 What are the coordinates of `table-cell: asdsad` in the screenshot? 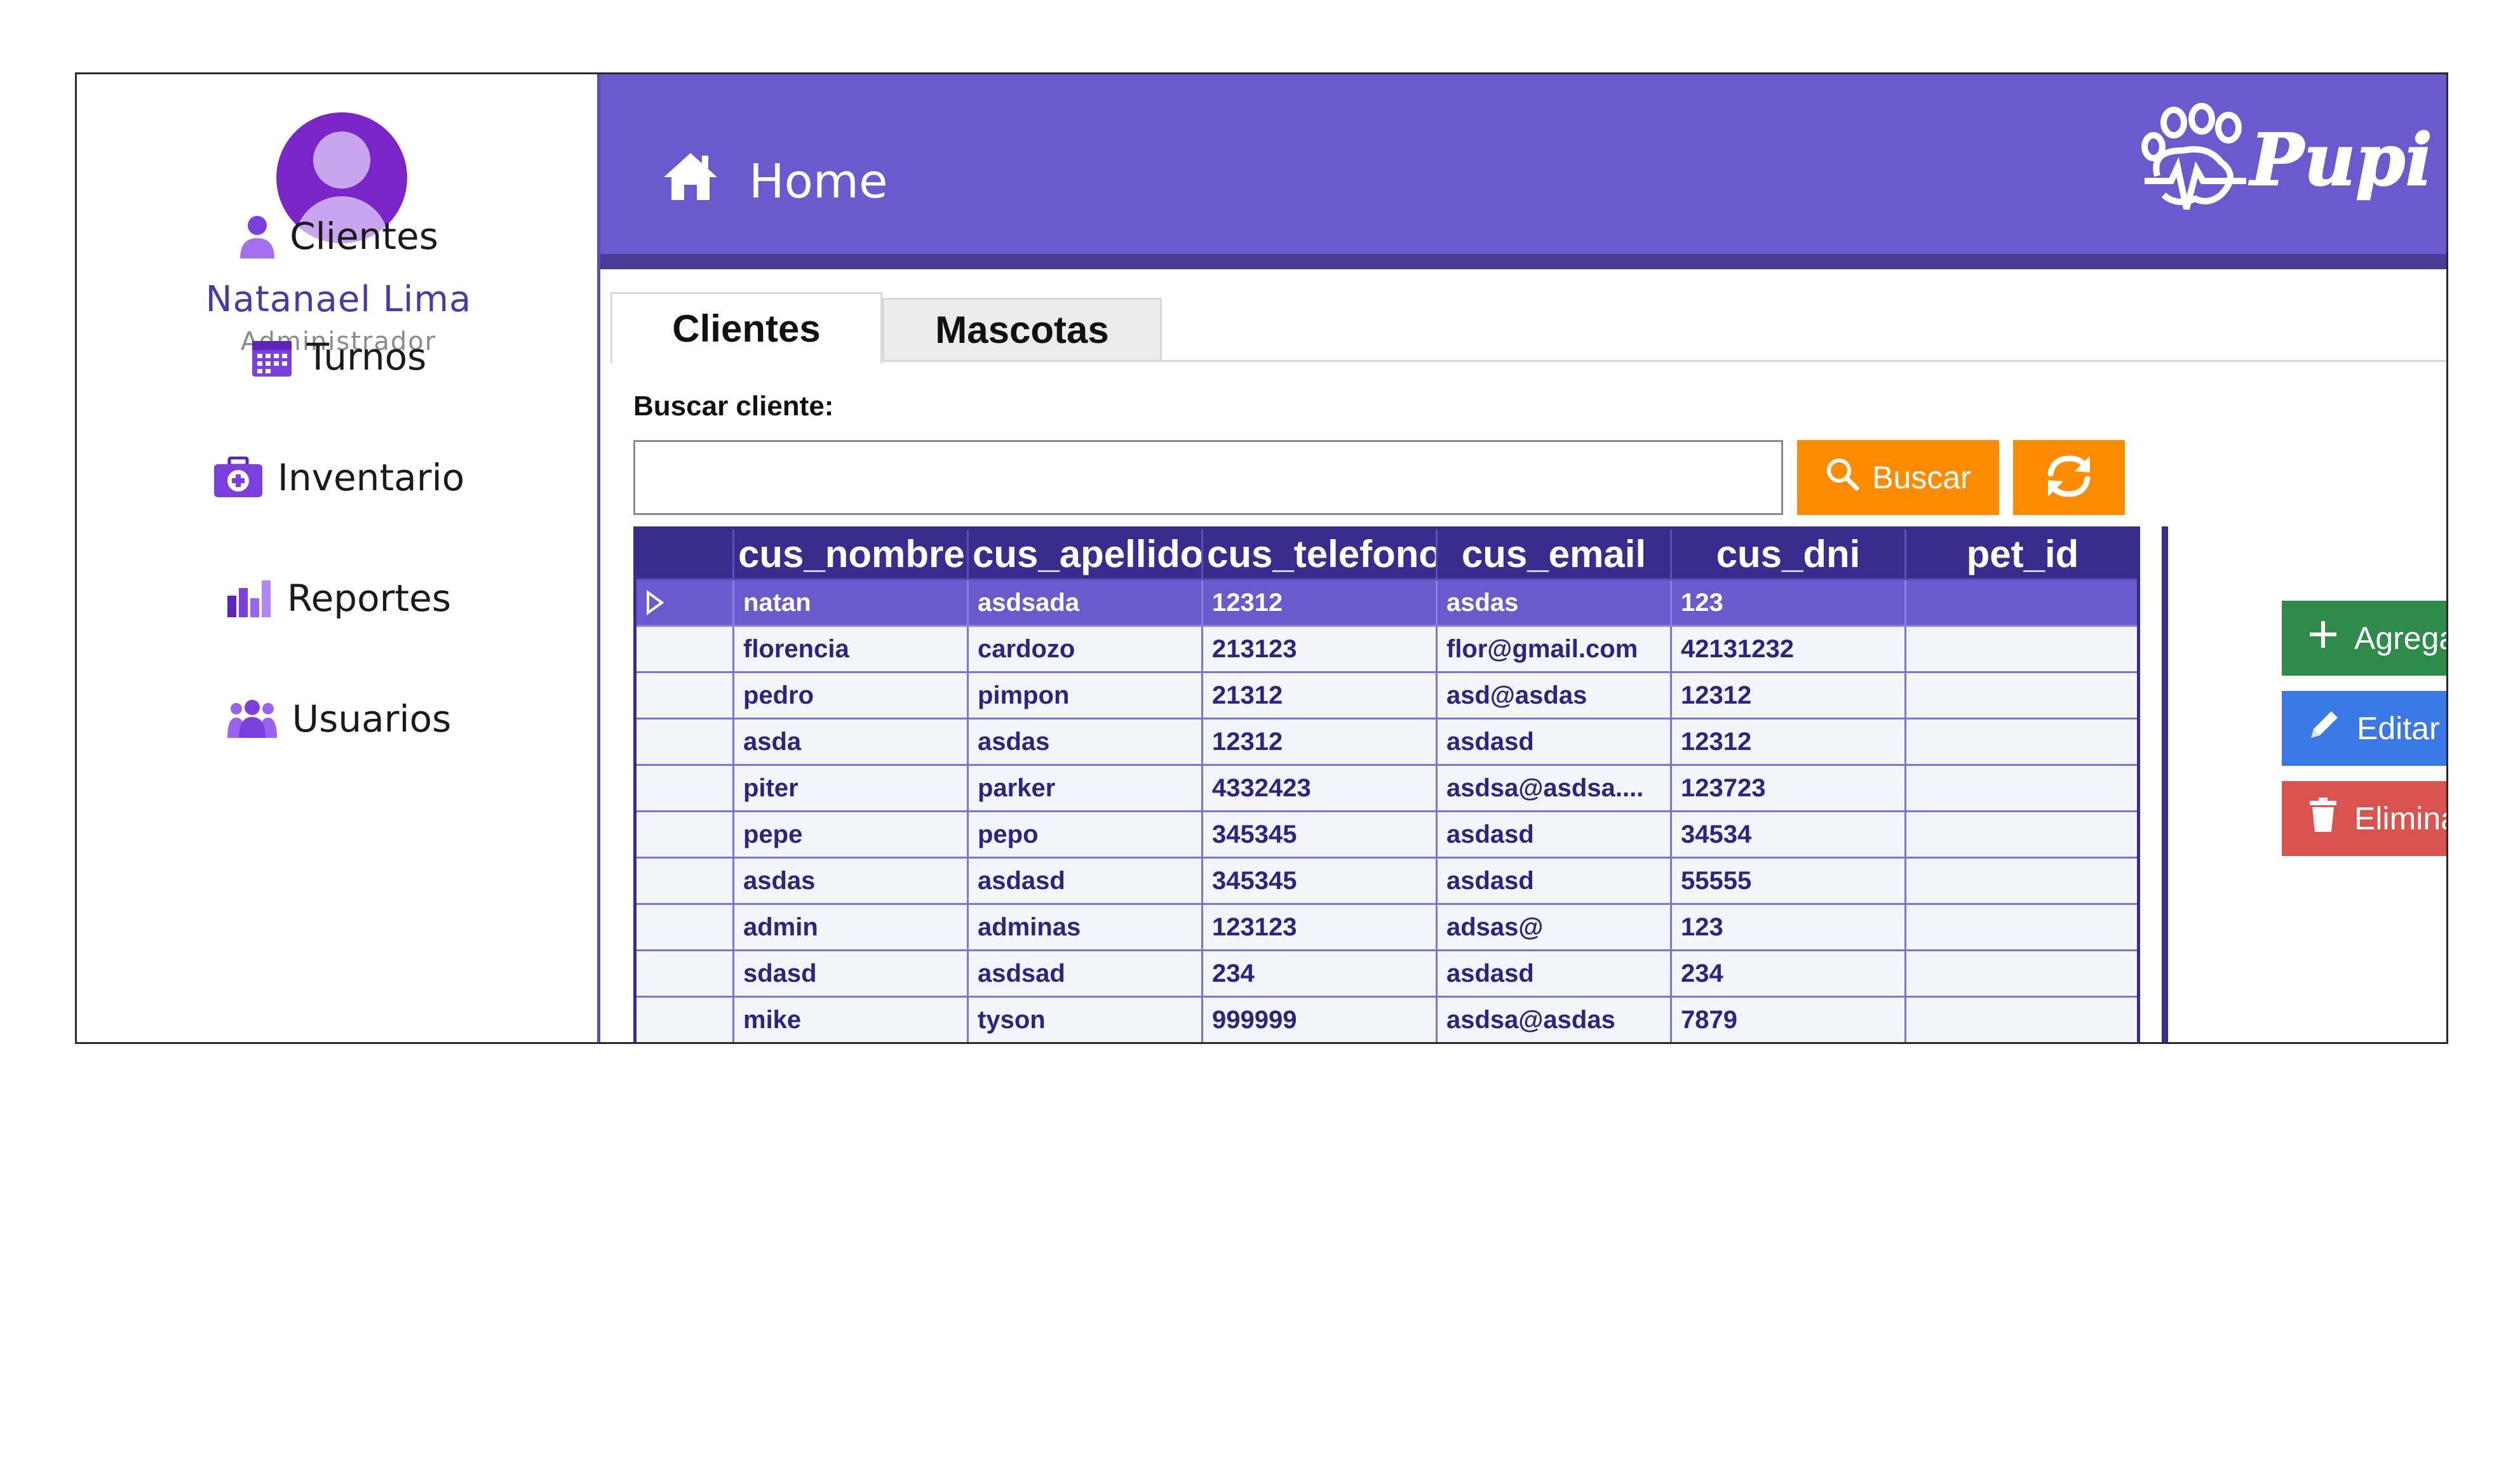 It's located at (1086, 974).